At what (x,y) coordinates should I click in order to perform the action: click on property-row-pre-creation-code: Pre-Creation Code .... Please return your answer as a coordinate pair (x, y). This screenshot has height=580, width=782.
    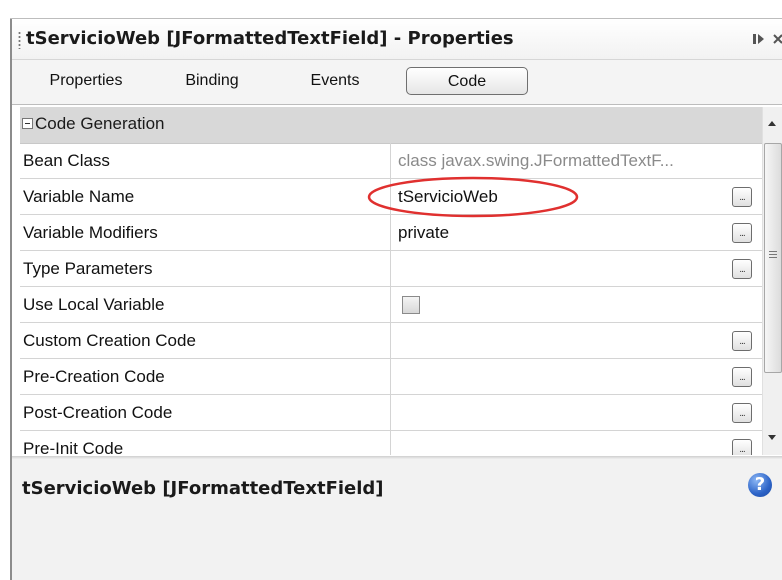
    Looking at the image, I should click on (391, 377).